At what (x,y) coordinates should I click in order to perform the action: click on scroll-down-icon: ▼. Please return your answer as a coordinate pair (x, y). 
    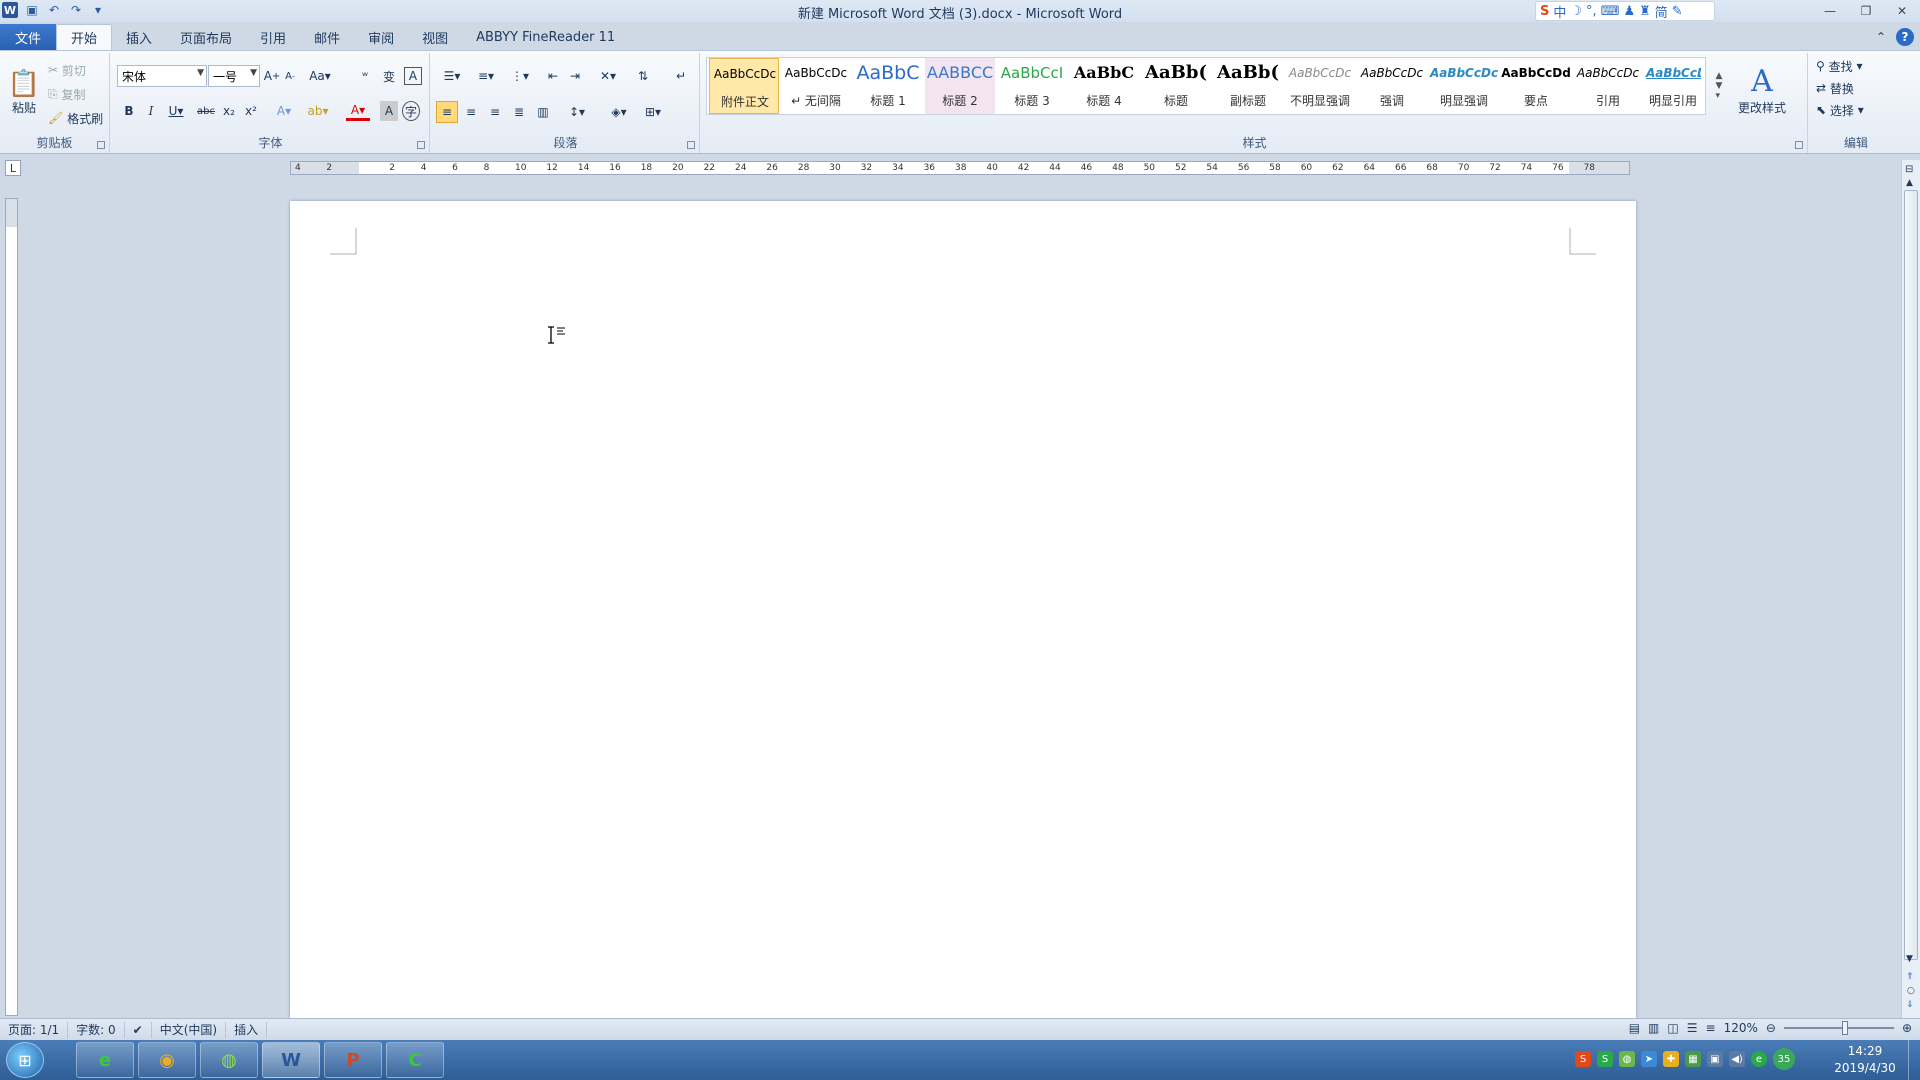
    Looking at the image, I should click on (1909, 959).